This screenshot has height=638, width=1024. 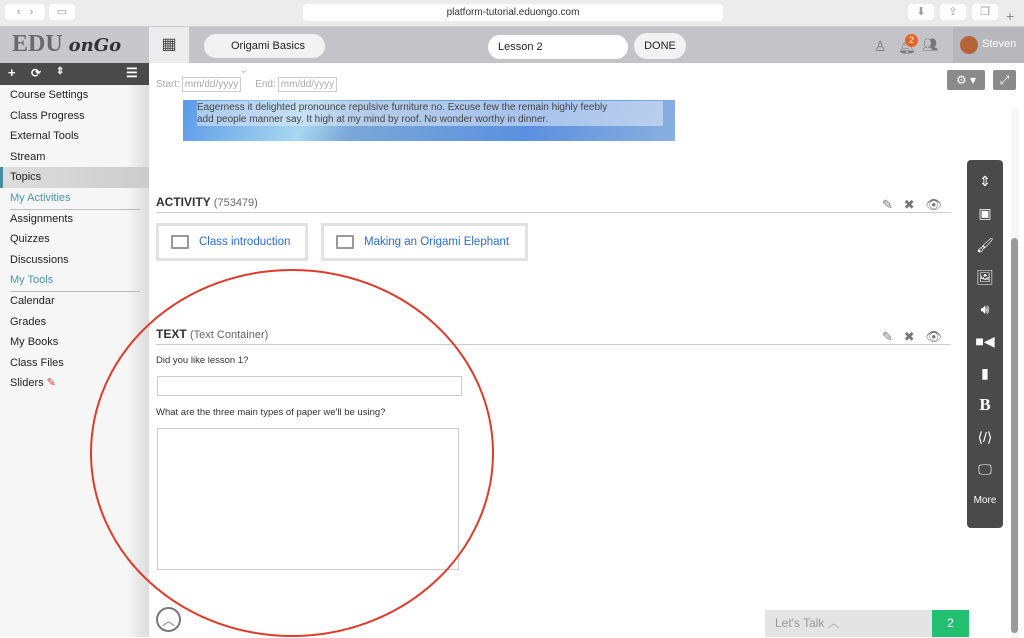 I want to click on sidebar-item-class-files: Class Files, so click(x=74, y=363).